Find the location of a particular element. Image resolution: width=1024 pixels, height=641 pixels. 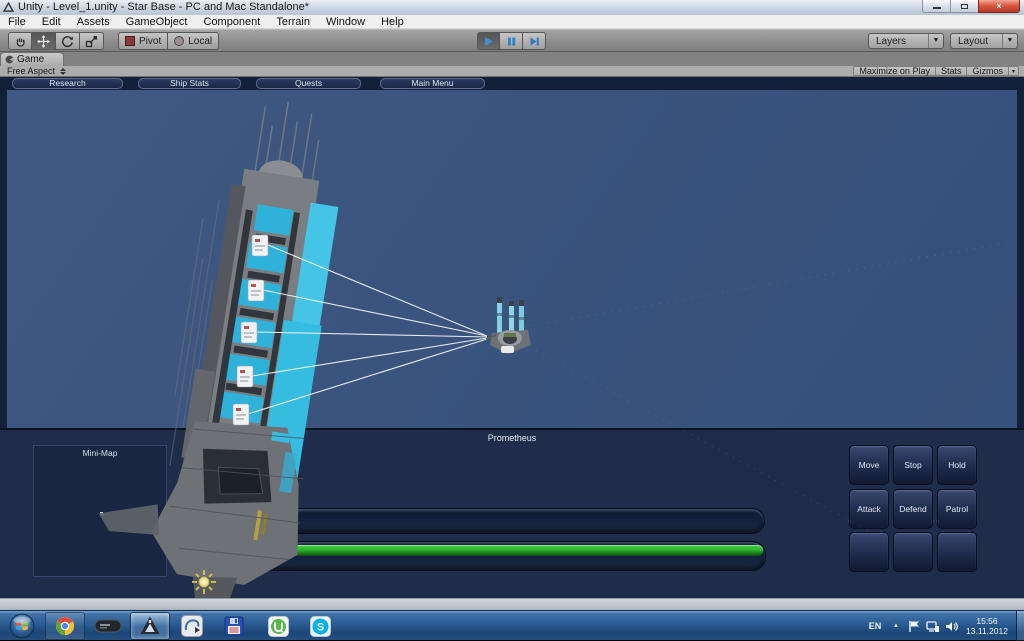

play-icon is located at coordinates (489, 41).